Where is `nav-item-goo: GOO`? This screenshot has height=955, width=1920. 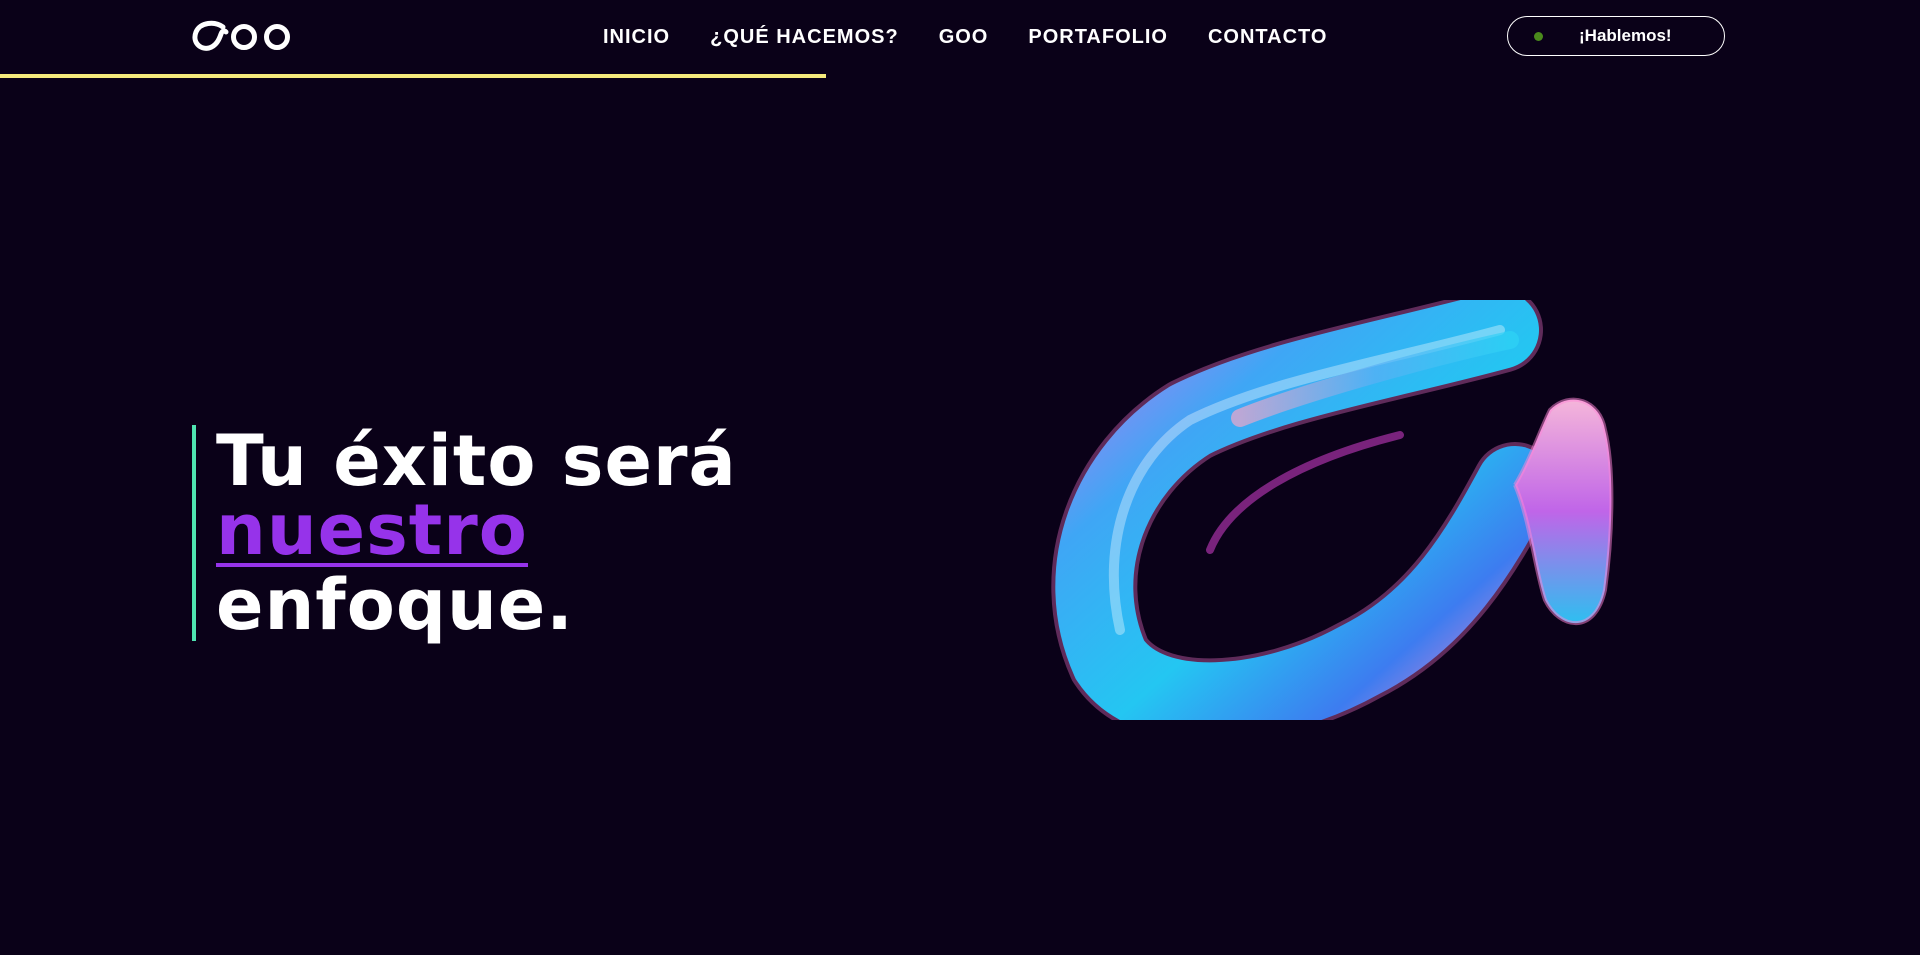
nav-item-goo: GOO is located at coordinates (964, 37).